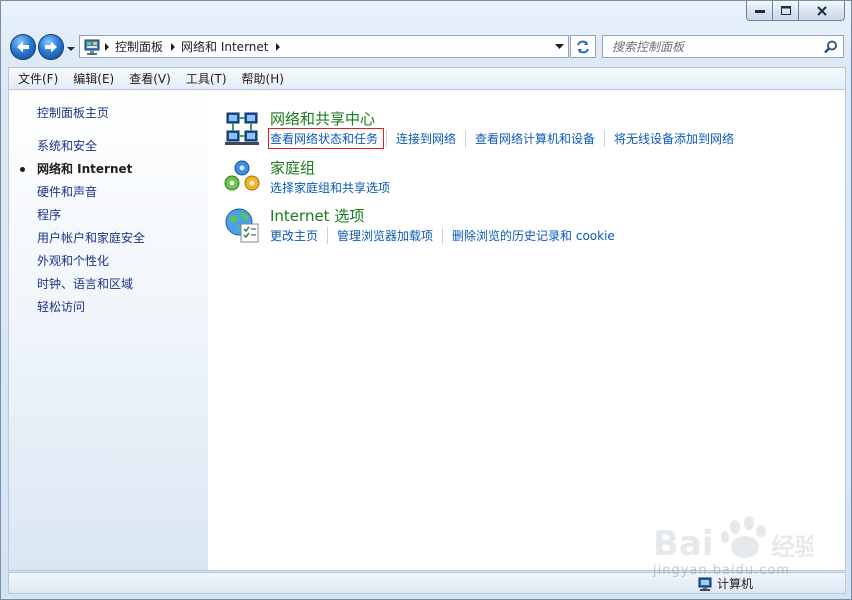 The width and height of the screenshot is (852, 600). I want to click on category-links: 选择家庭组和共享选项, so click(334, 187).